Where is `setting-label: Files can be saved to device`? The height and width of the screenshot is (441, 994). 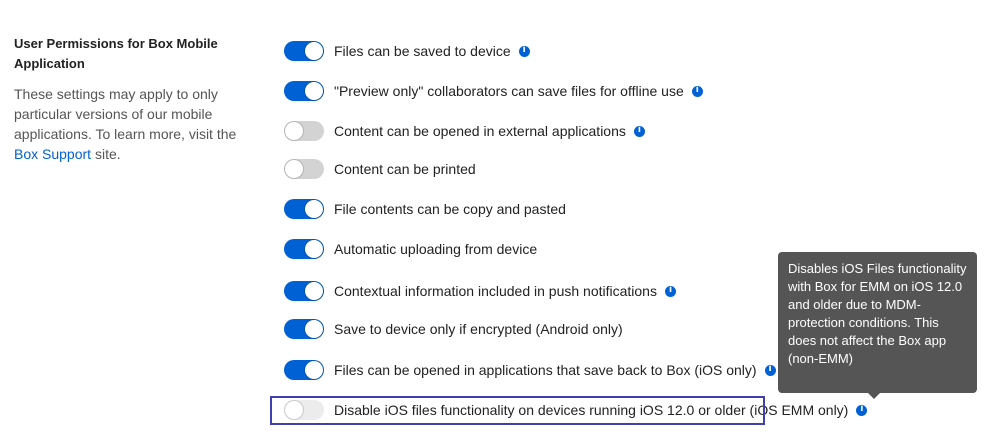
setting-label: Files can be saved to device is located at coordinates (422, 51).